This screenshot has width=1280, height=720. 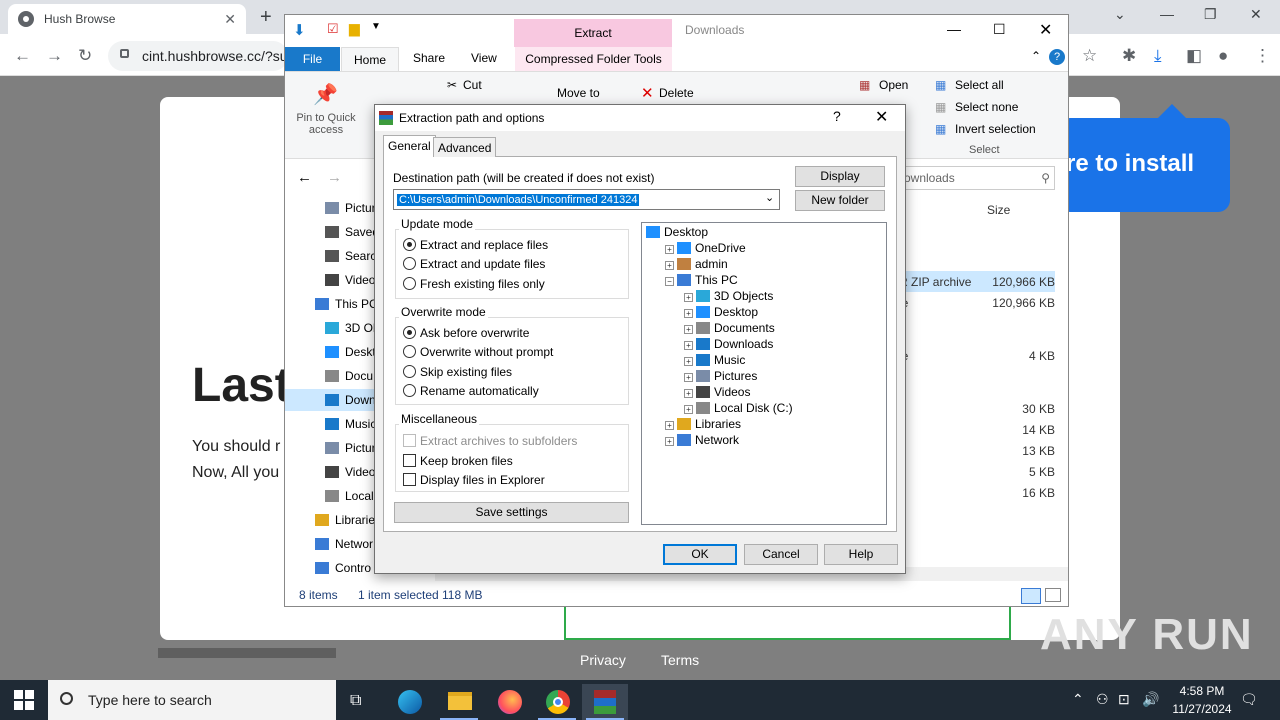 I want to click on tree-node: + Desktop, so click(x=721, y=312).